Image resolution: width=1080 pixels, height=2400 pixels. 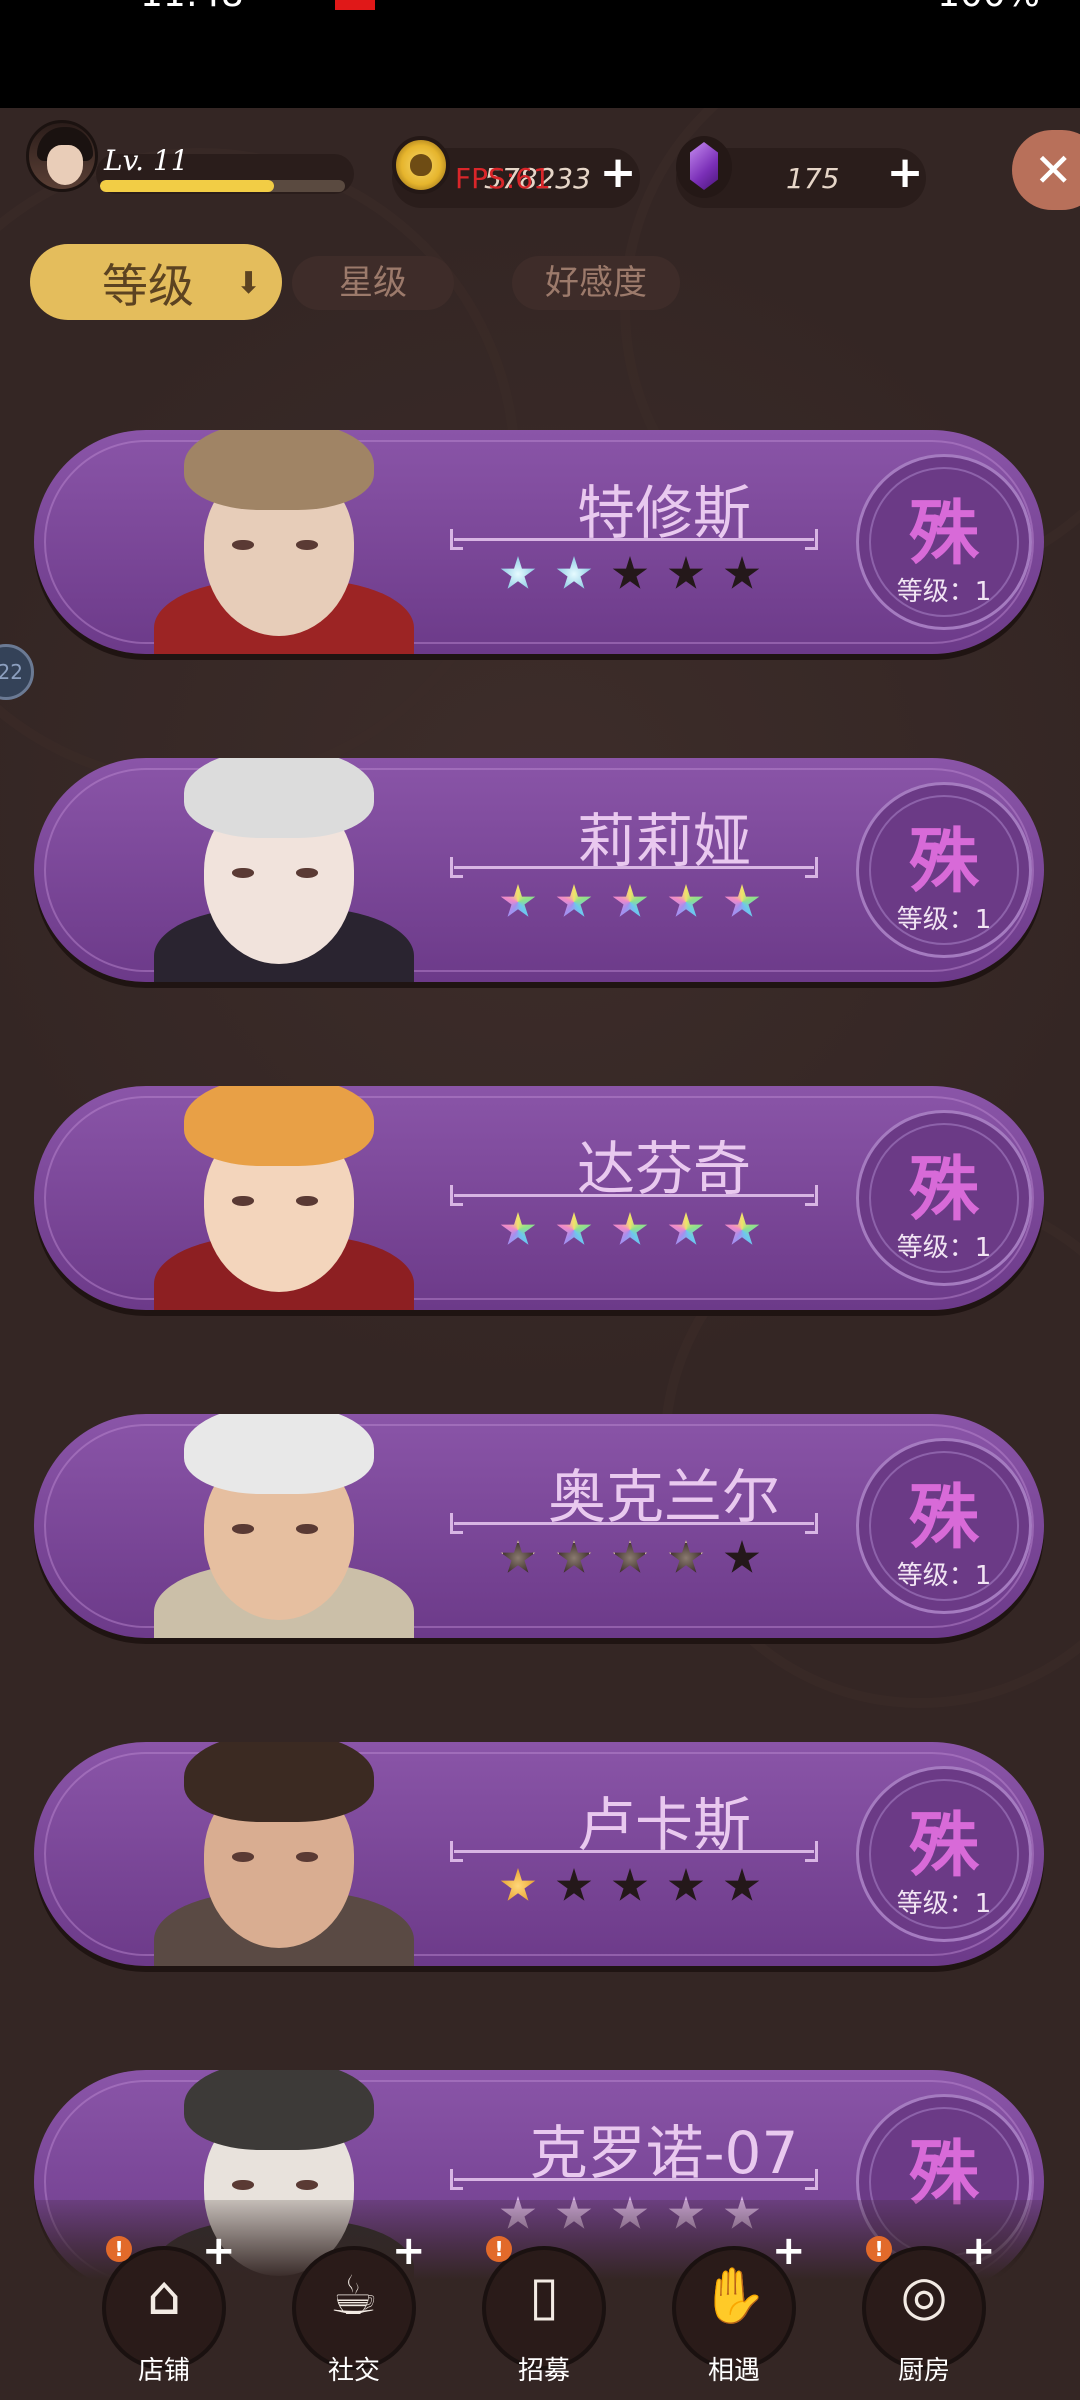 I want to click on fps-overlay: FPS:61, so click(x=503, y=178).